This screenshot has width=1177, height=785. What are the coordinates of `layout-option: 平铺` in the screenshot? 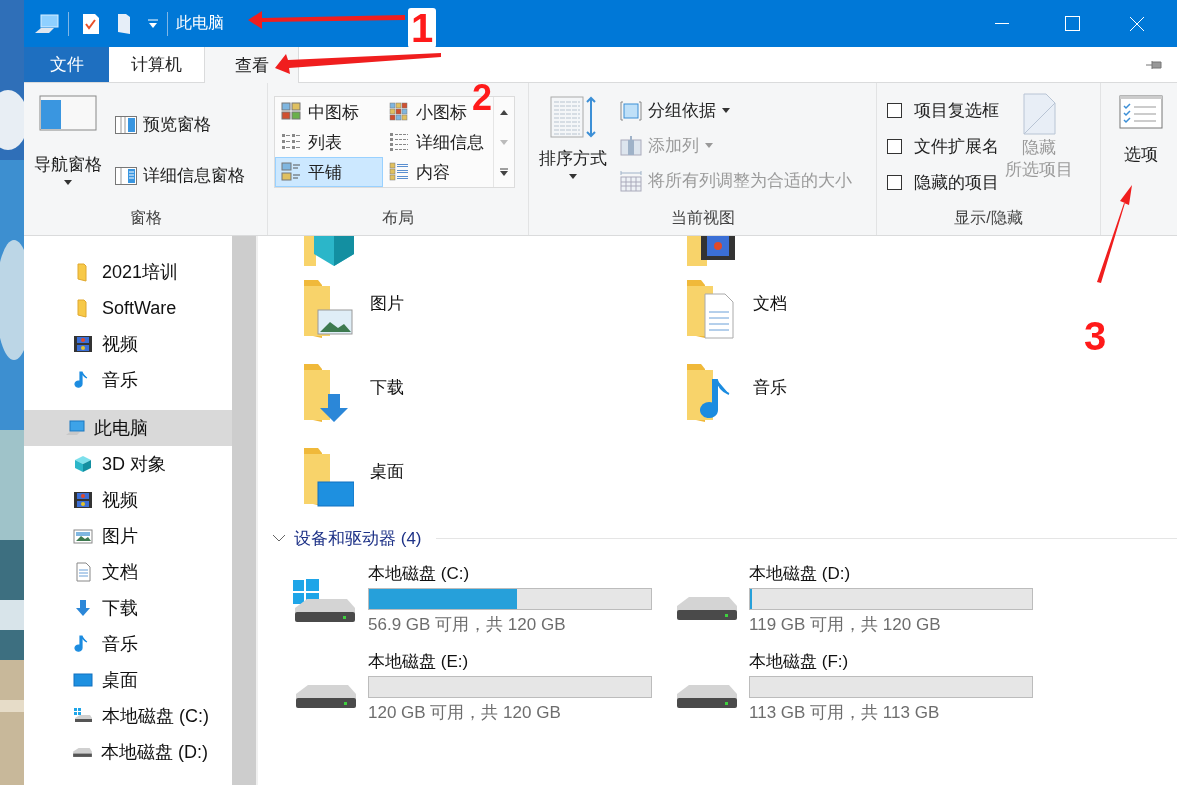 It's located at (329, 172).